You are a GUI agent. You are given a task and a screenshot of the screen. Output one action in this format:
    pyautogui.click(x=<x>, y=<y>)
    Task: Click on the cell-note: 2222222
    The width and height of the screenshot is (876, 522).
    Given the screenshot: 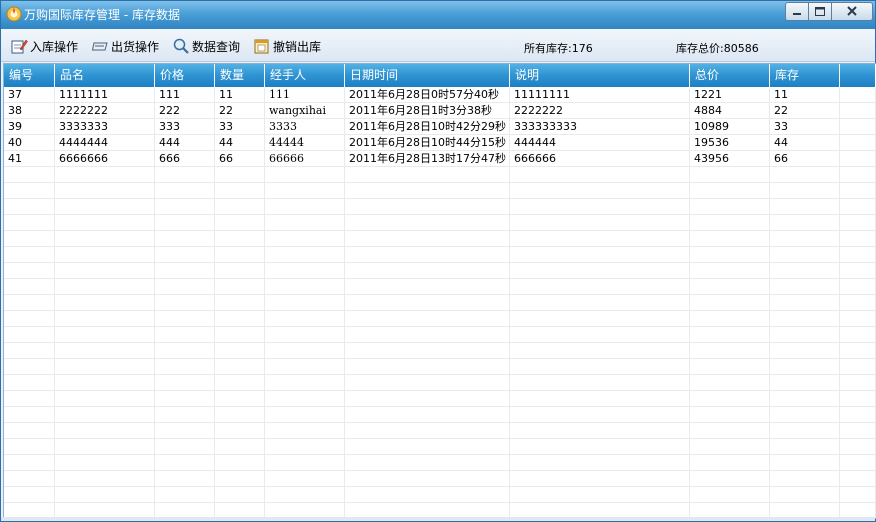 What is the action you would take?
    pyautogui.click(x=600, y=111)
    